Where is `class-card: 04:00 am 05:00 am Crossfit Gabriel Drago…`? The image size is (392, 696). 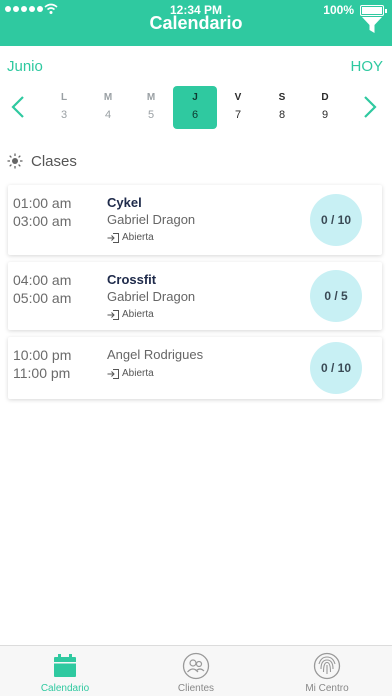 class-card: 04:00 am 05:00 am Crossfit Gabriel Drago… is located at coordinates (195, 296).